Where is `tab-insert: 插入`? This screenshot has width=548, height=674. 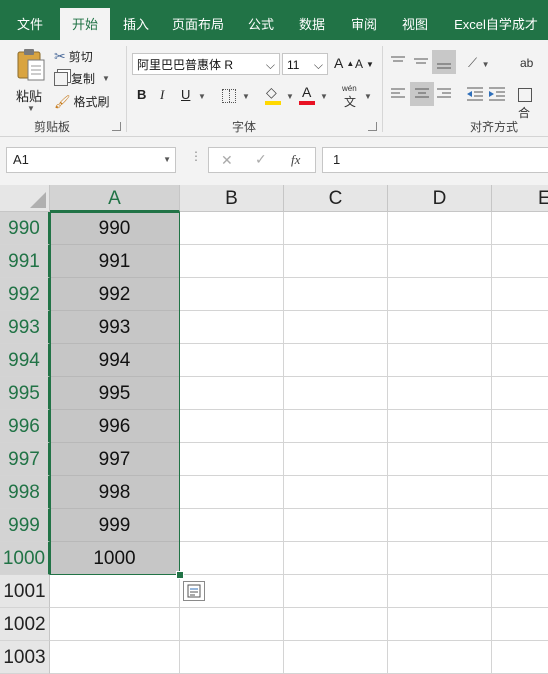
tab-insert: 插入 is located at coordinates (136, 24).